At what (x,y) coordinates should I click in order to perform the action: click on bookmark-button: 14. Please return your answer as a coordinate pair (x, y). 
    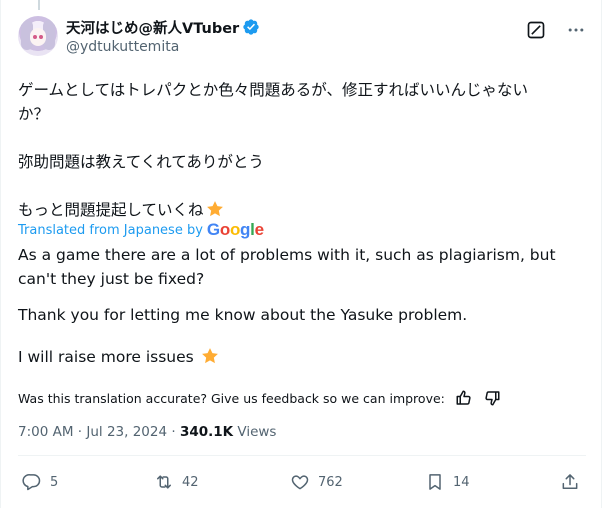
    Looking at the image, I should click on (447, 482).